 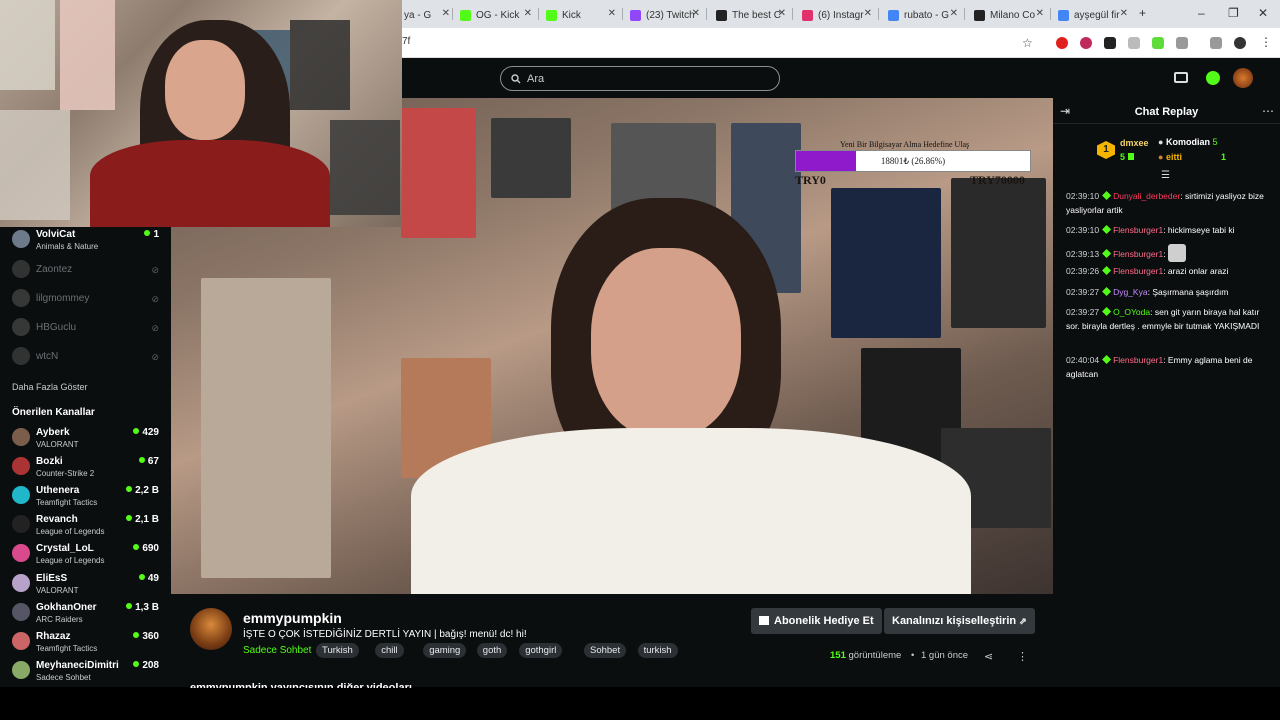 I want to click on sidebar-item-zaontez: Zaontez ⊘, so click(x=85, y=271).